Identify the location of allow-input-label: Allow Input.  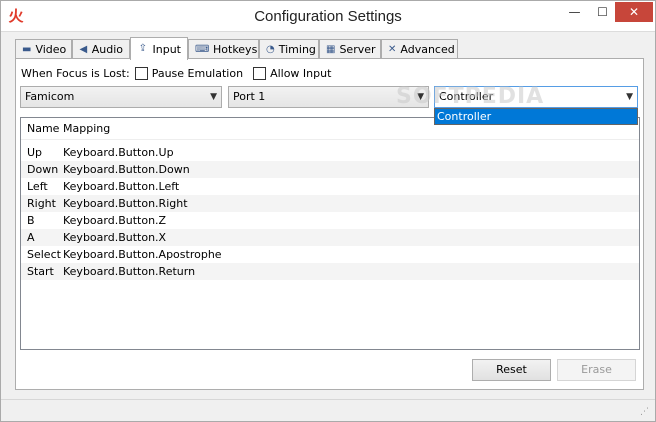
(300, 73).